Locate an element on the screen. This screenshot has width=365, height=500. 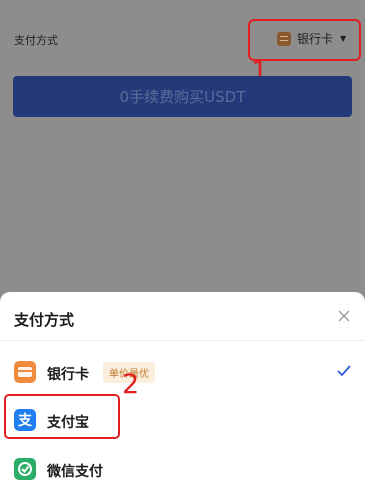
payment-method-label: 支付方式 is located at coordinates (36, 40).